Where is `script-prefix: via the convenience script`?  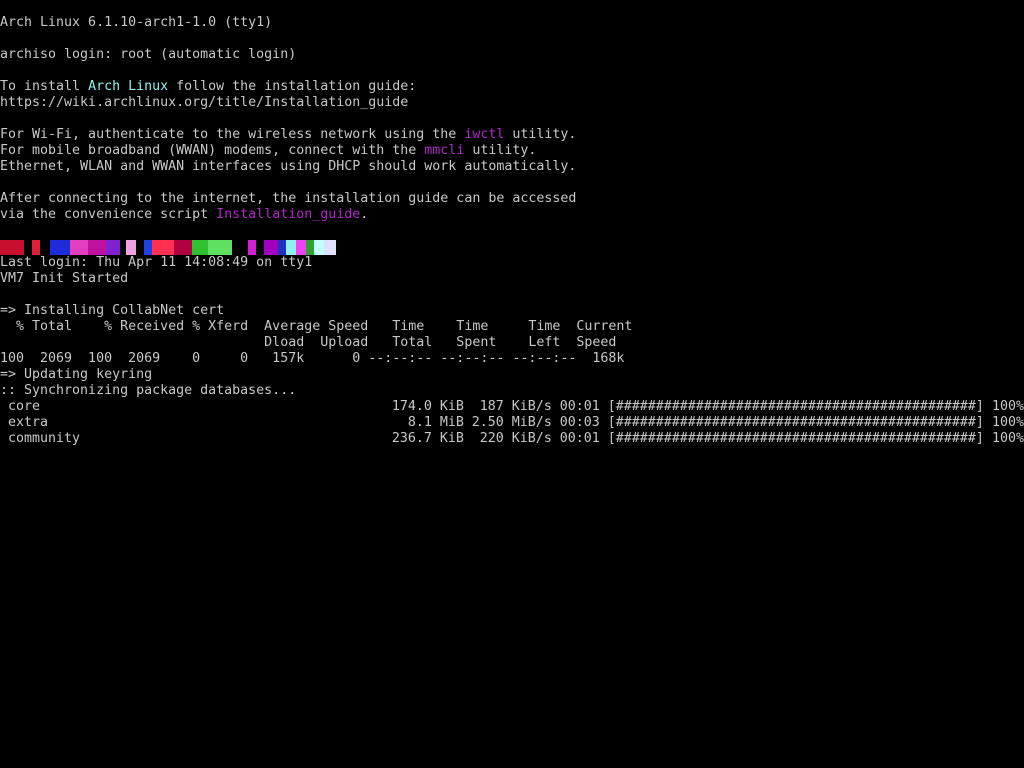
script-prefix: via the convenience script is located at coordinates (108, 214).